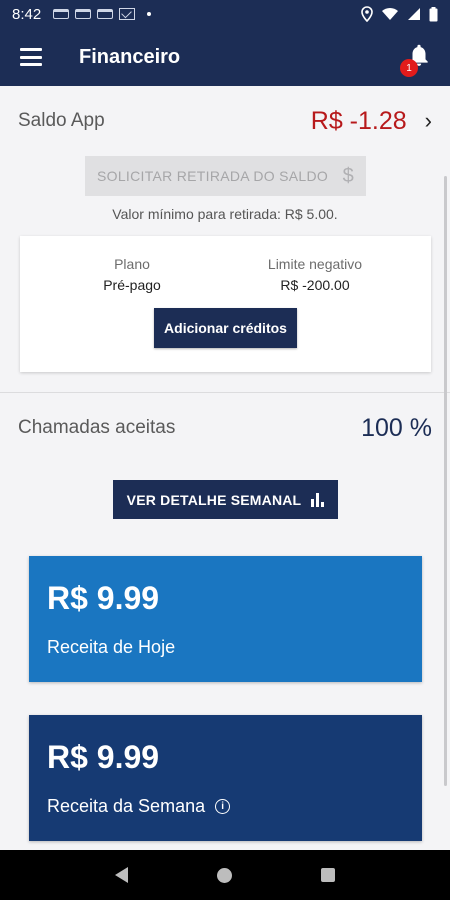 This screenshot has height=900, width=450. I want to click on limit-column: Limite negativo R$ -200.00, so click(315, 274).